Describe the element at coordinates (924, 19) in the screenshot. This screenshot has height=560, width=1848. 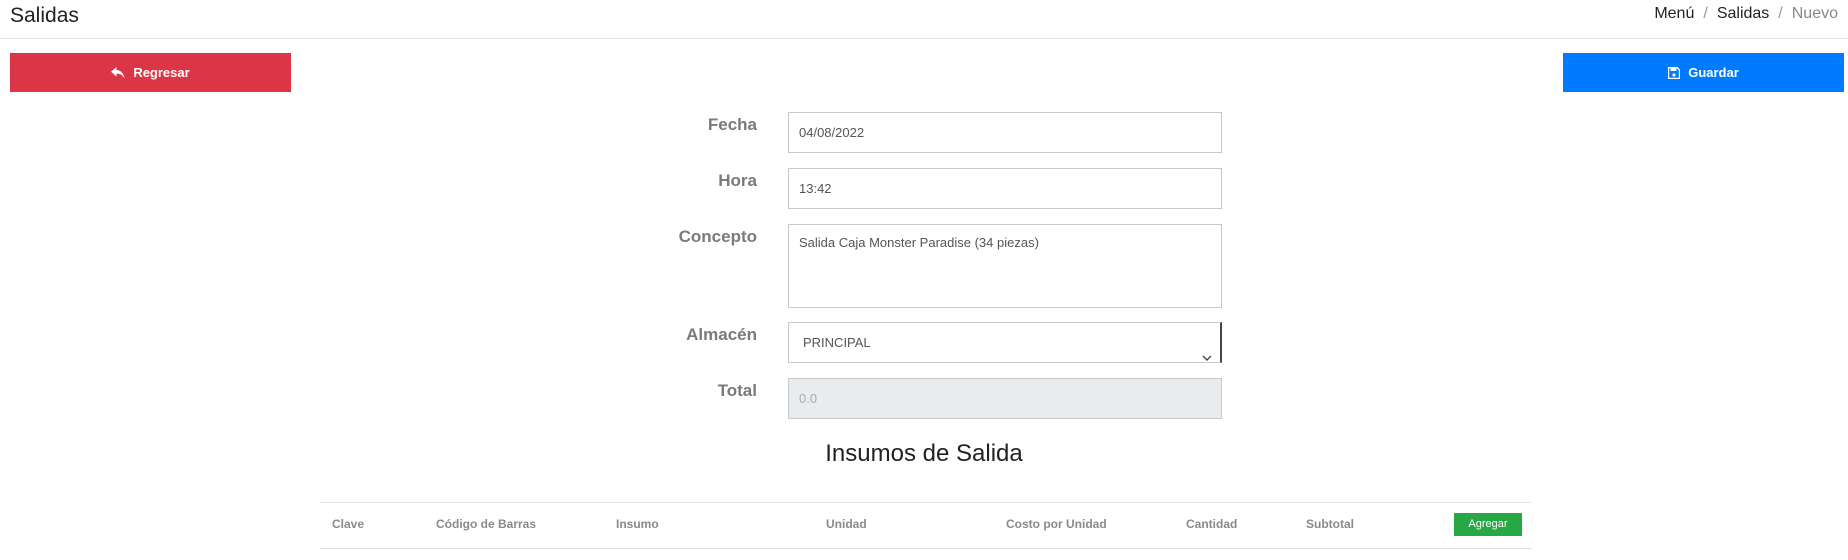
I see `top-bar: Salidas Menú / Salidas / Nuevo` at that location.